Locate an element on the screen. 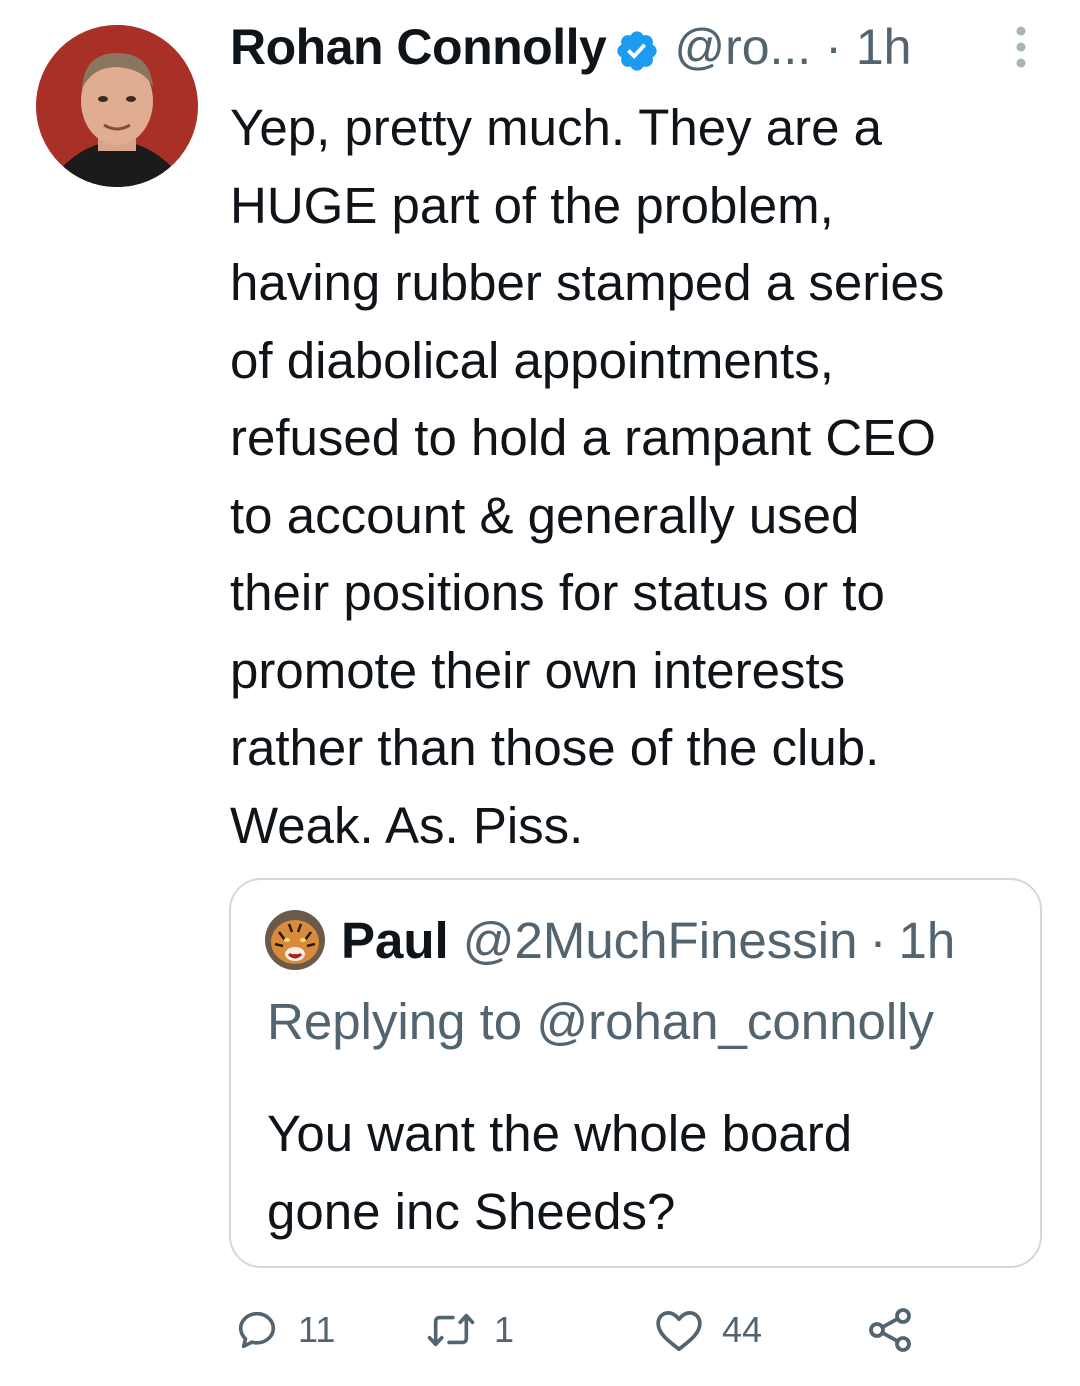 Image resolution: width=1080 pixels, height=1386 pixels. replying-to-label: Replying to @rohan_connolly is located at coordinates (601, 1021).